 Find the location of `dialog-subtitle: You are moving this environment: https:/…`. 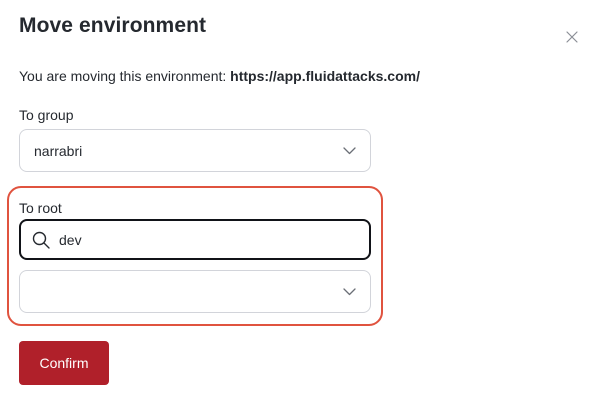

dialog-subtitle: You are moving this environment: https:/… is located at coordinates (219, 76).